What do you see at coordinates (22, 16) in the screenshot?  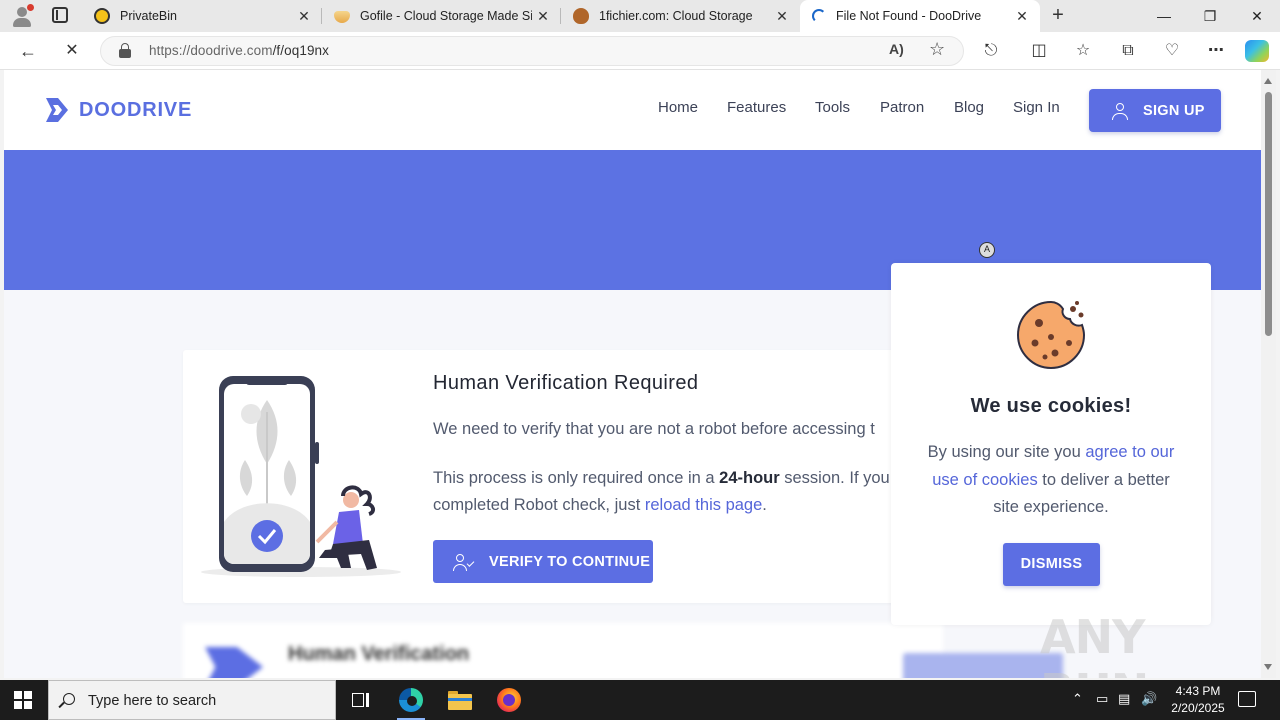 I see `profile-icon` at bounding box center [22, 16].